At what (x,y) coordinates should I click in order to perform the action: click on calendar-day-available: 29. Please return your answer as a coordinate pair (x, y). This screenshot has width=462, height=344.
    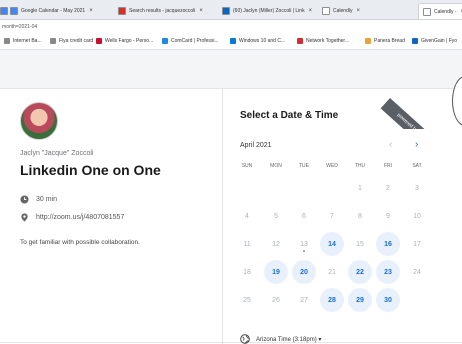
    Looking at the image, I should click on (360, 300).